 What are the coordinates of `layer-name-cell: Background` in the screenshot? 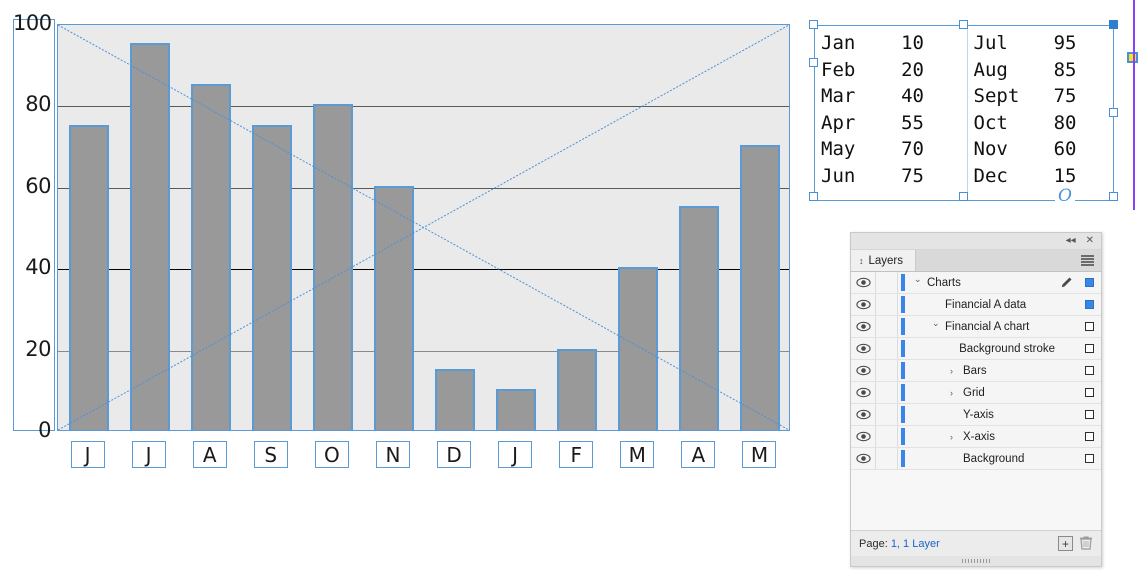 It's located at (981, 459).